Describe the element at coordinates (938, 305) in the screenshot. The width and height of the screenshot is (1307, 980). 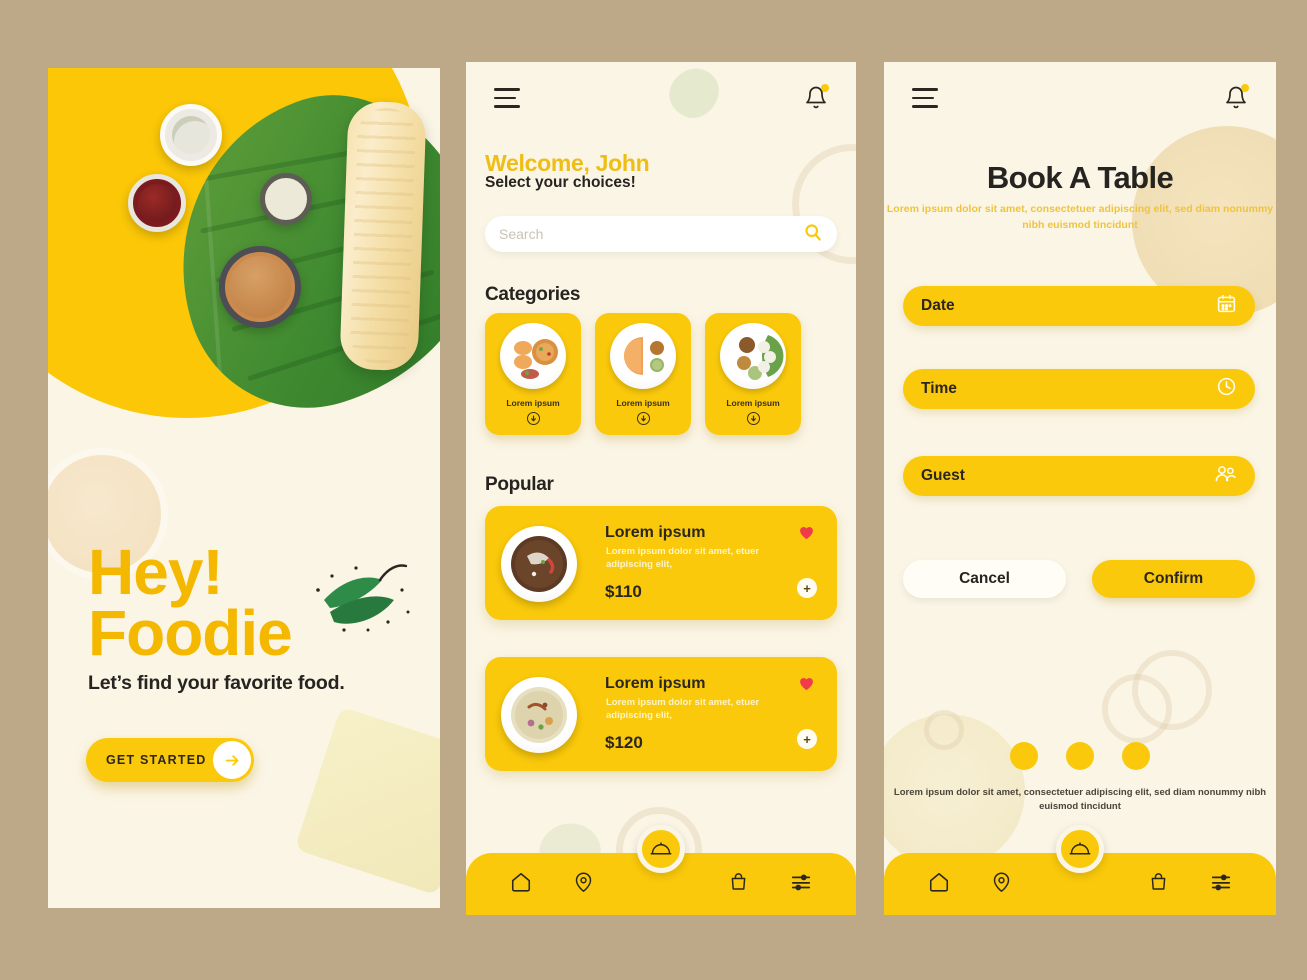
I see `date-label: Date` at that location.